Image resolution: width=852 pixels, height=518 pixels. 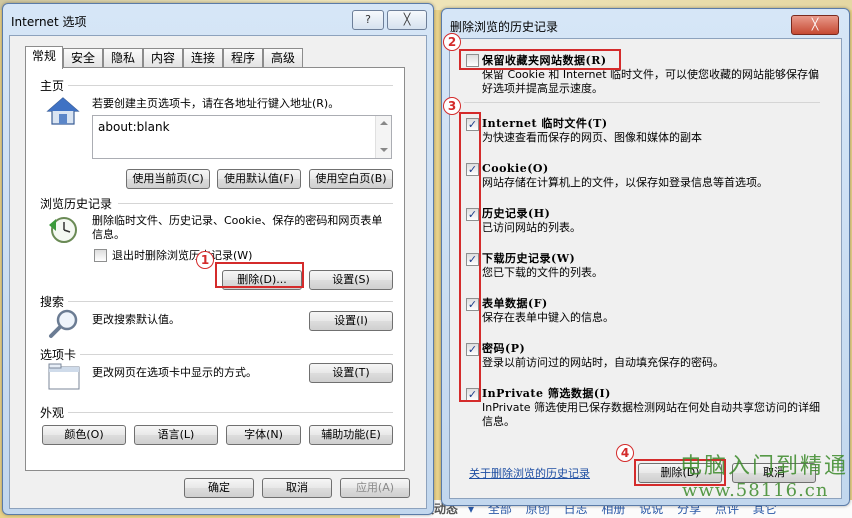 What do you see at coordinates (764, 466) in the screenshot?
I see `watermark-title: 电脑入门到精通` at bounding box center [764, 466].